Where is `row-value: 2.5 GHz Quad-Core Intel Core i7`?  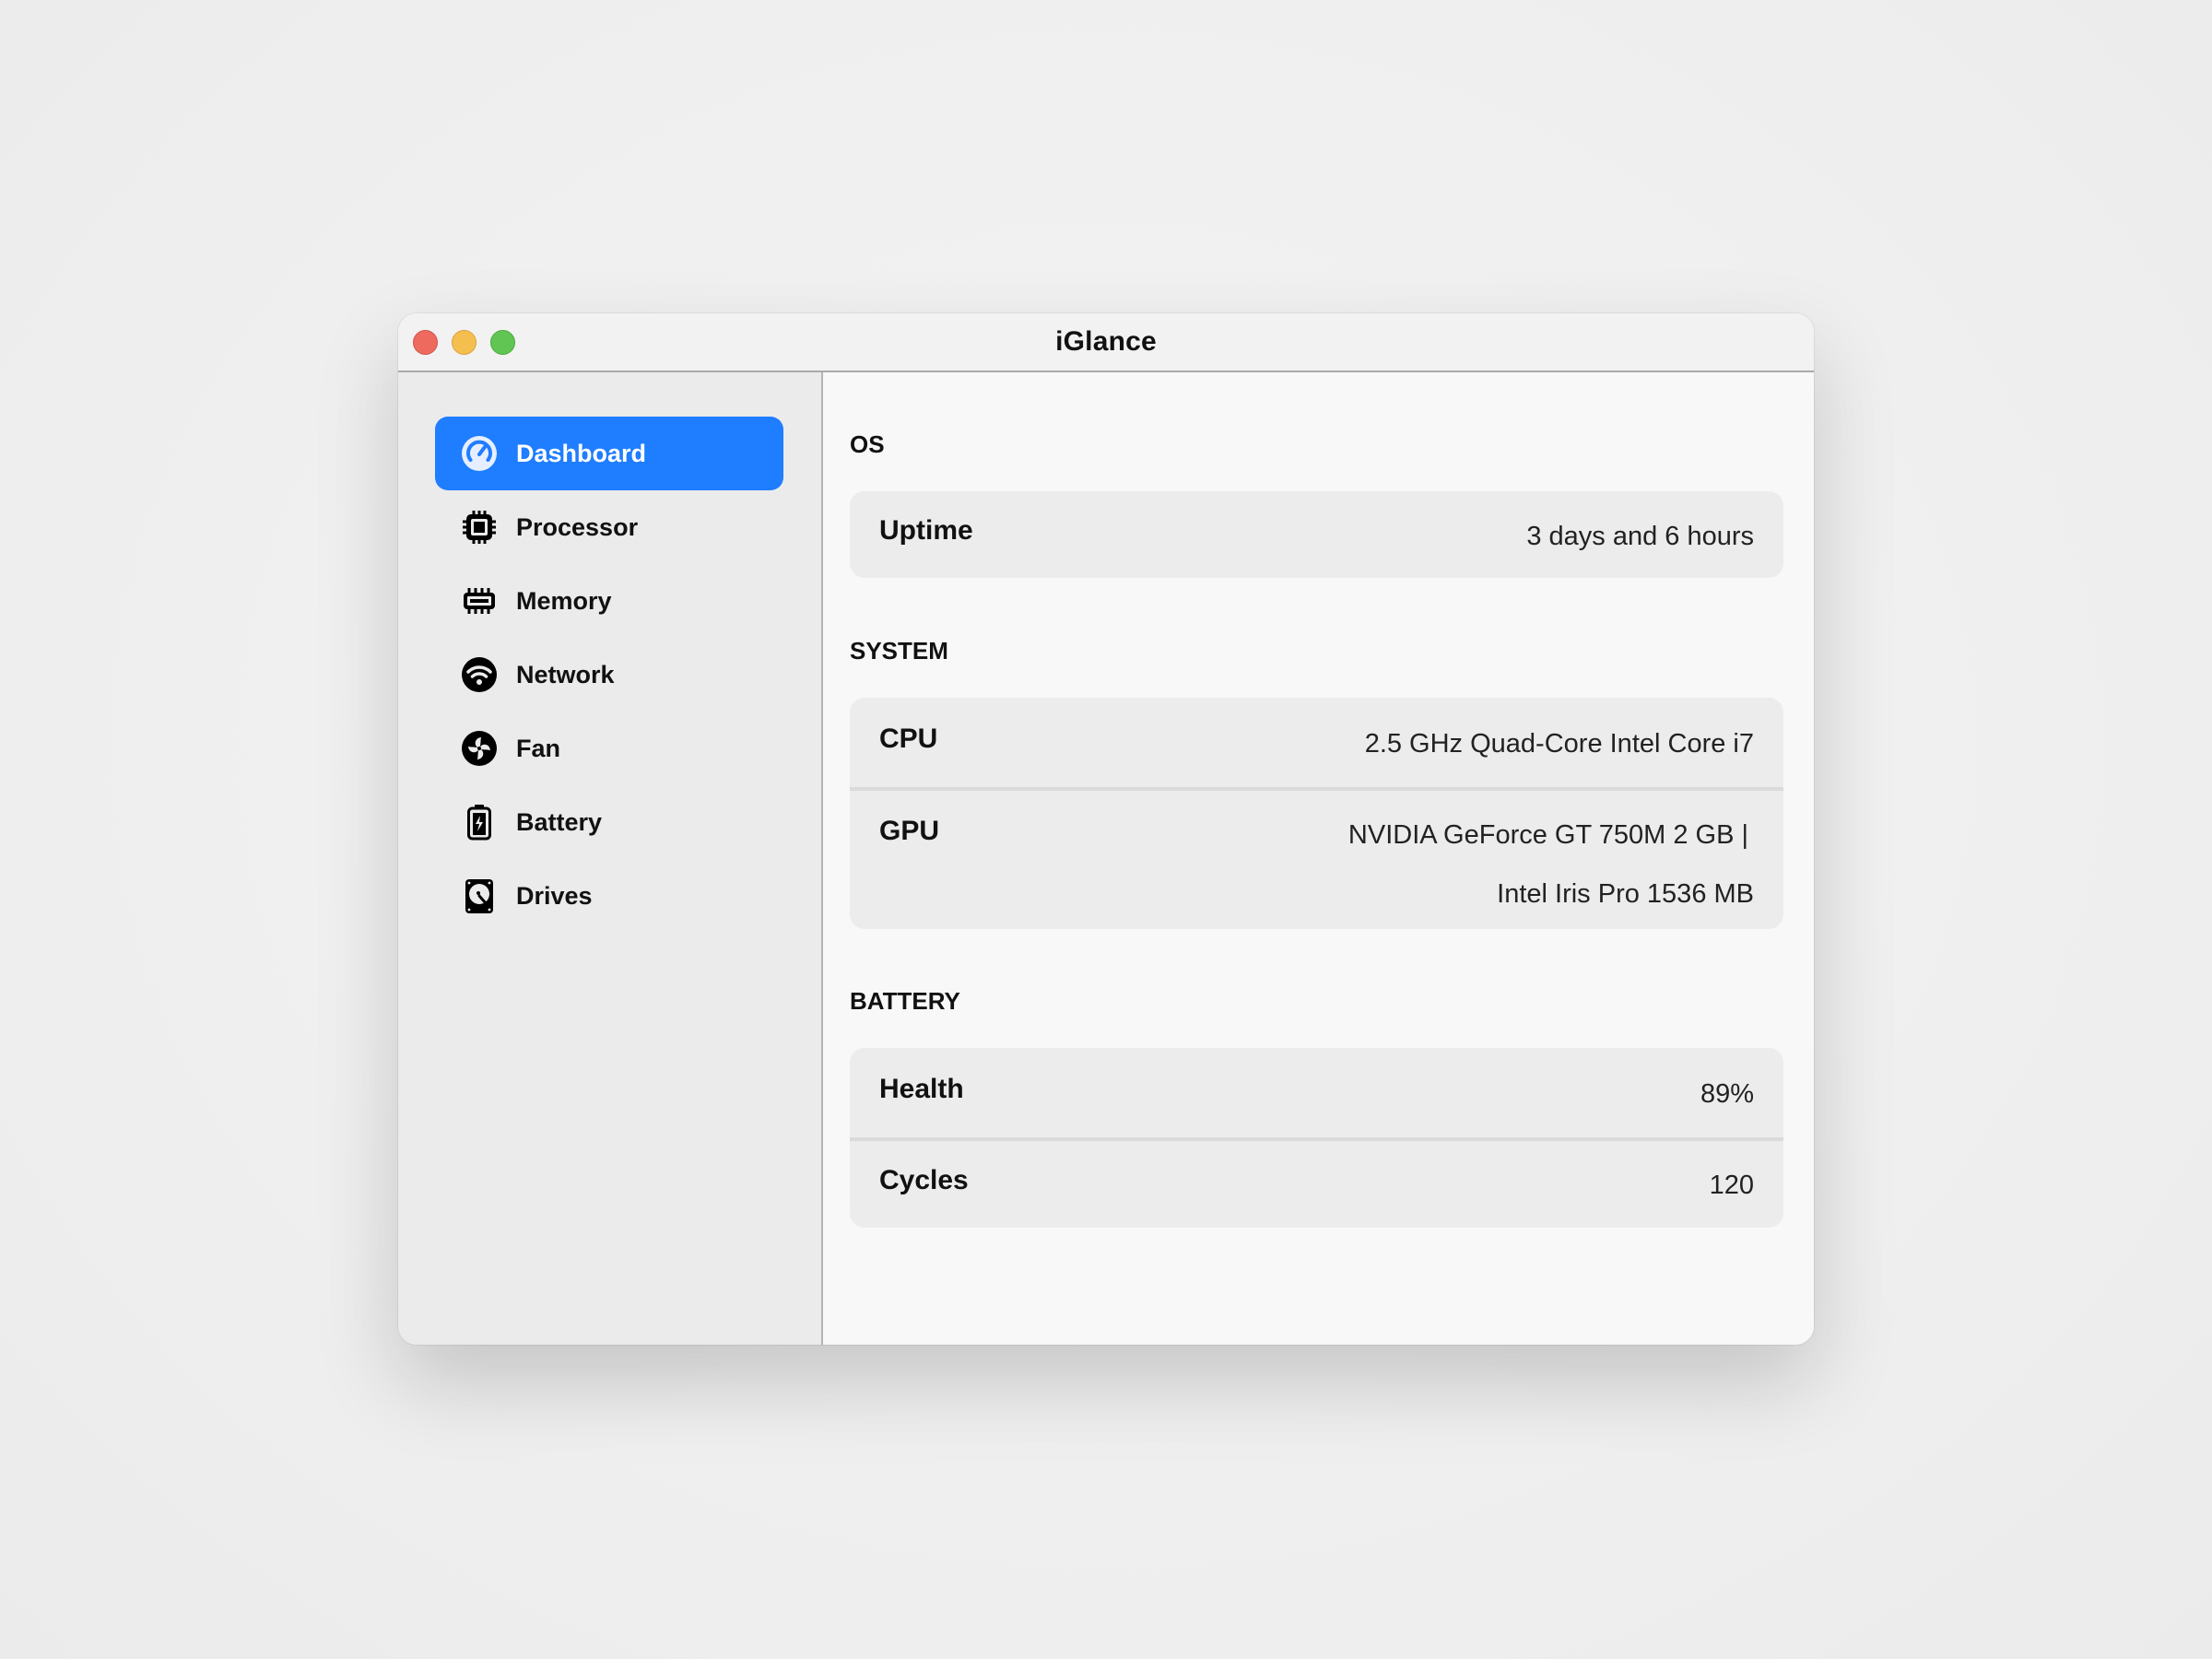
row-value: 2.5 GHz Quad-Core Intel Core i7 is located at coordinates (1559, 744).